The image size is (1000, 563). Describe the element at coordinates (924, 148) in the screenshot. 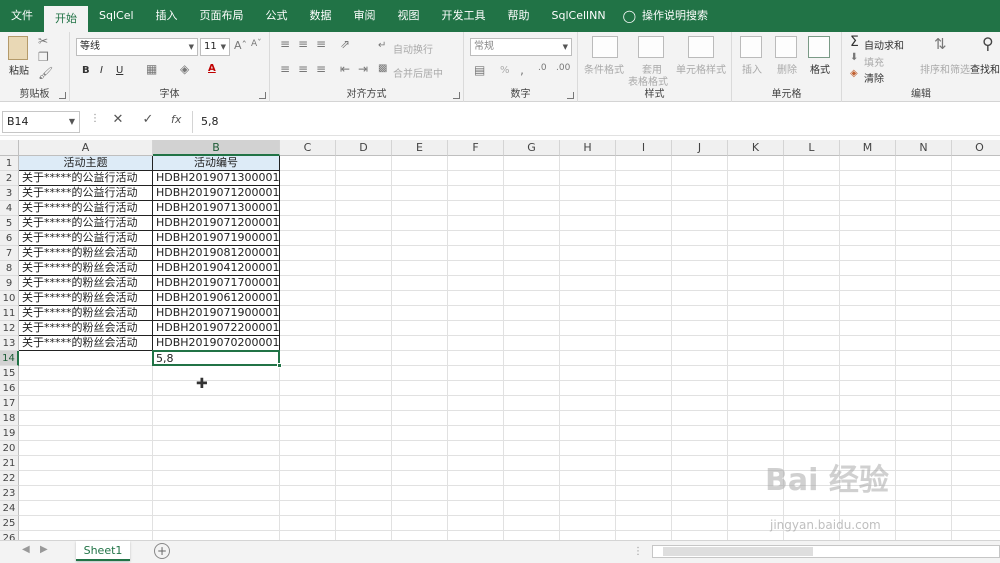

I see `column-header-n: N` at that location.